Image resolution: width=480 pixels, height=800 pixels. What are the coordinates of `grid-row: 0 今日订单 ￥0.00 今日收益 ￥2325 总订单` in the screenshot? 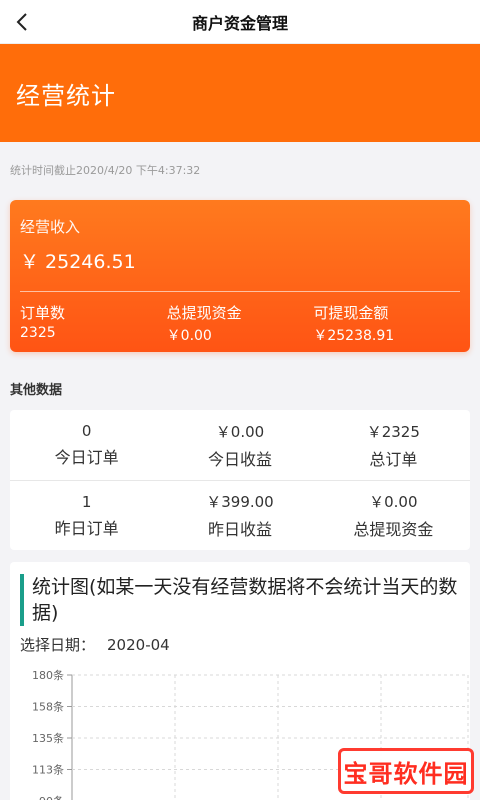 It's located at (240, 445).